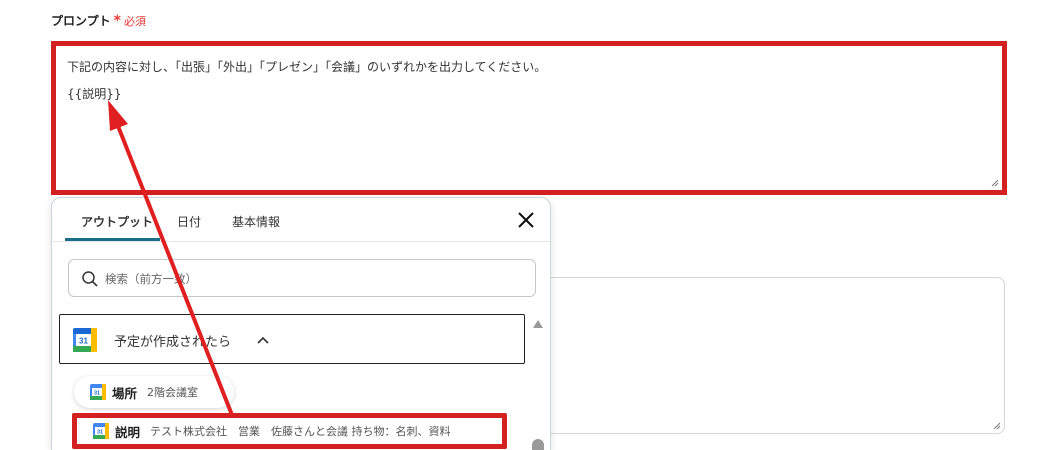  What do you see at coordinates (538, 444) in the screenshot?
I see `scrollbar-thumb` at bounding box center [538, 444].